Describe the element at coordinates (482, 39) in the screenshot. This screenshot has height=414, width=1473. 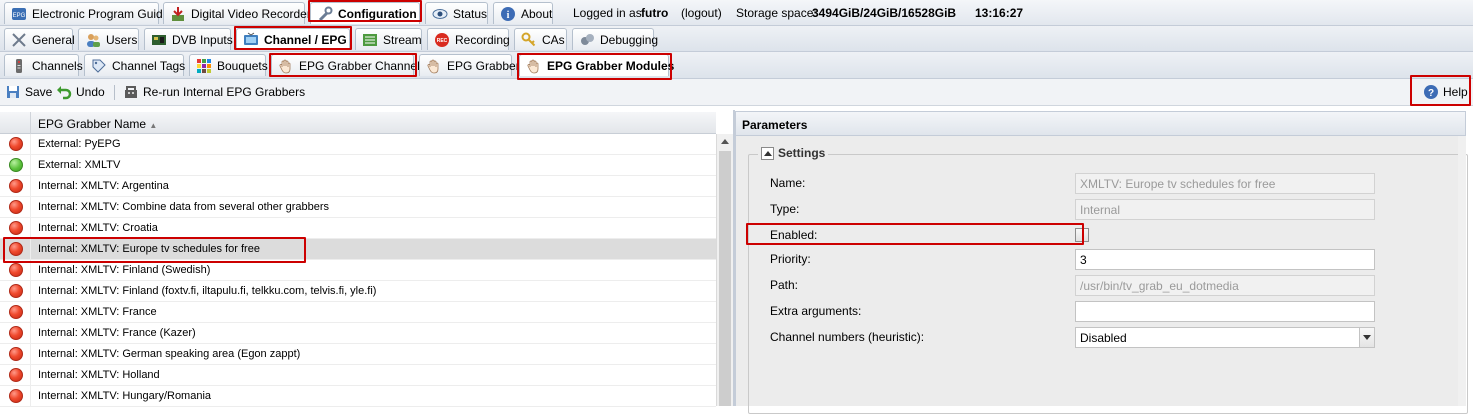
I see `tab-label: Recording` at that location.